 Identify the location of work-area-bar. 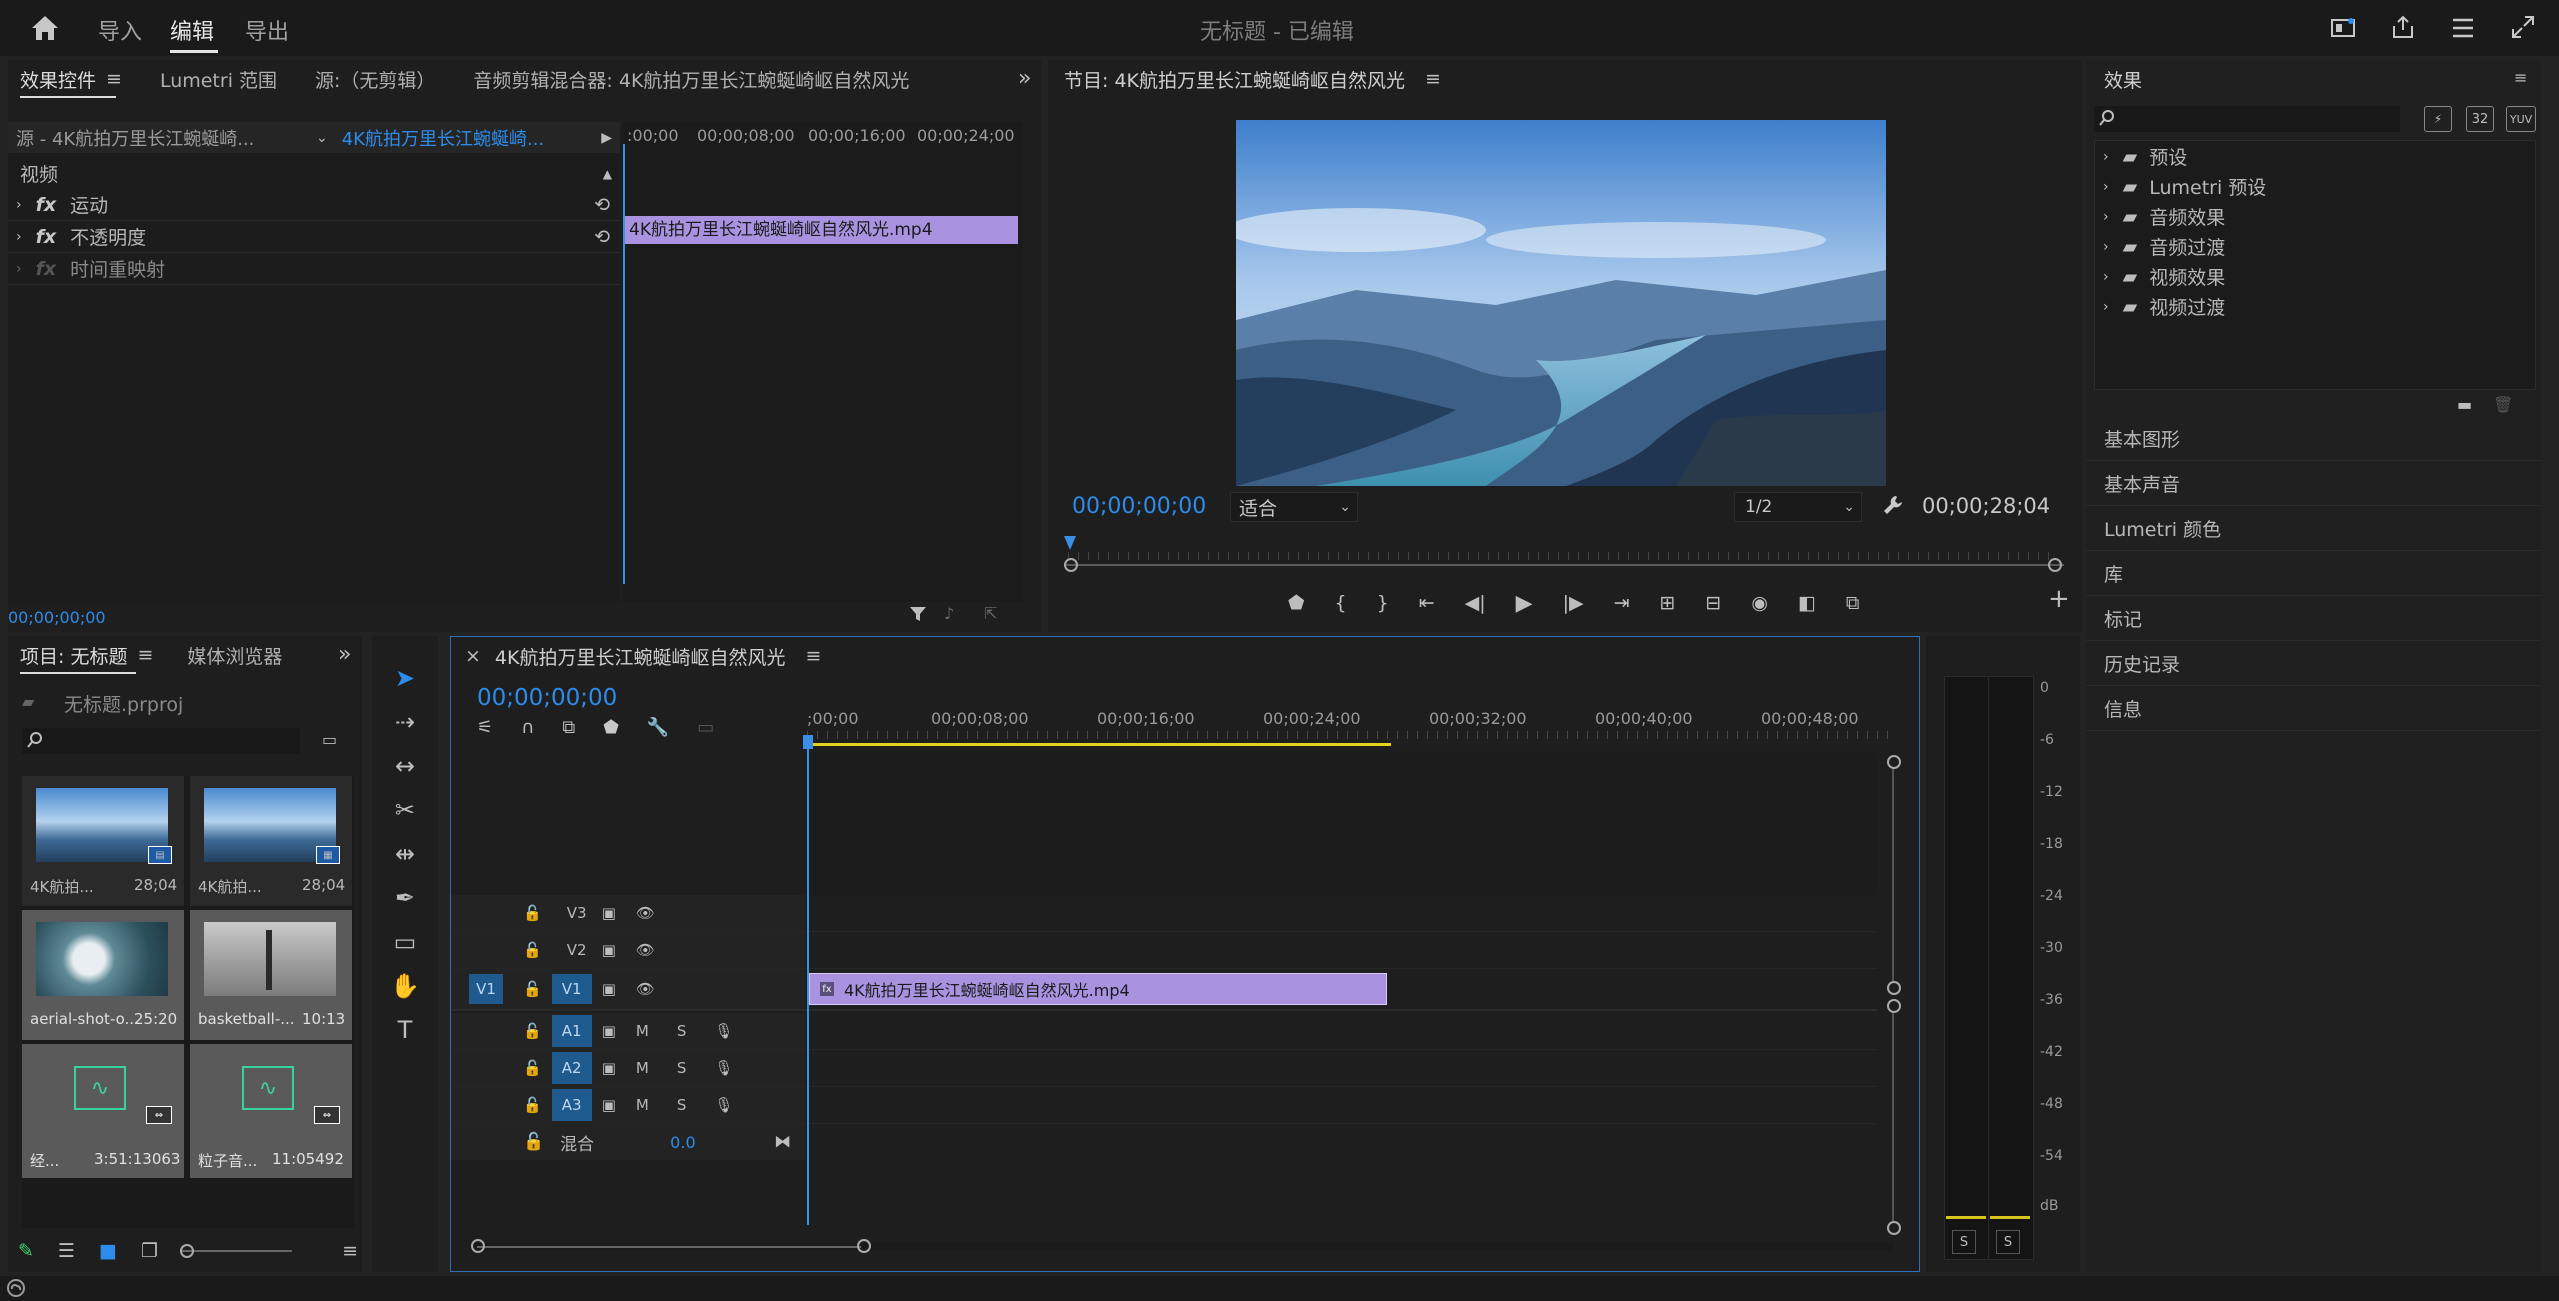
(1099, 744).